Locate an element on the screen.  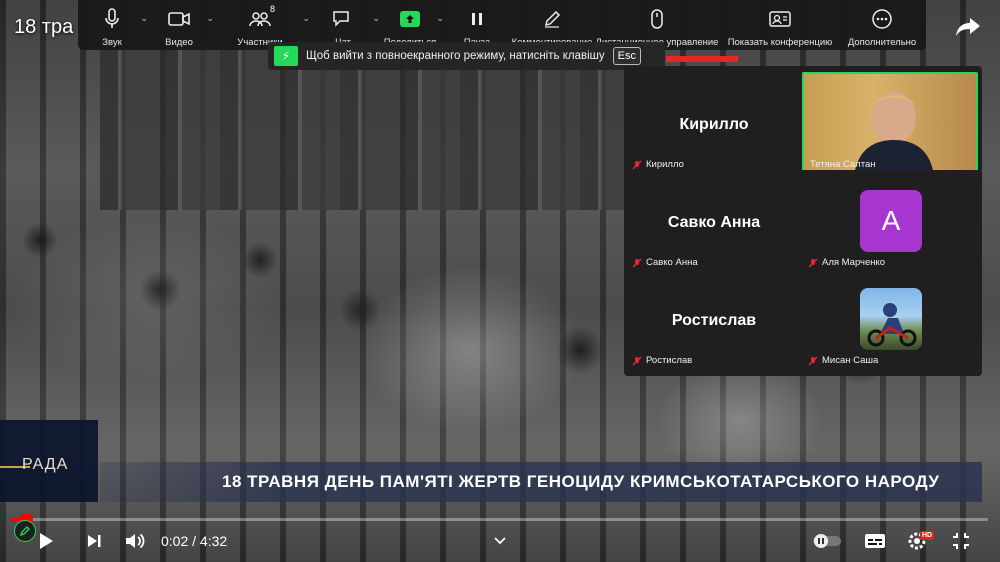
participant-caption: Кирилло is located at coordinates (658, 164).